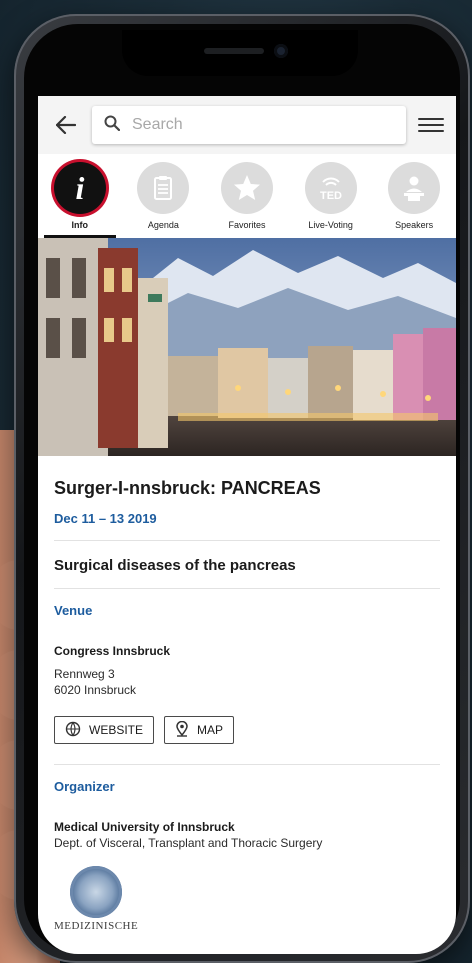 This screenshot has height=963, width=472. Describe the element at coordinates (247, 730) in the screenshot. I see `venue-actions: WEBSITE MAP` at that location.